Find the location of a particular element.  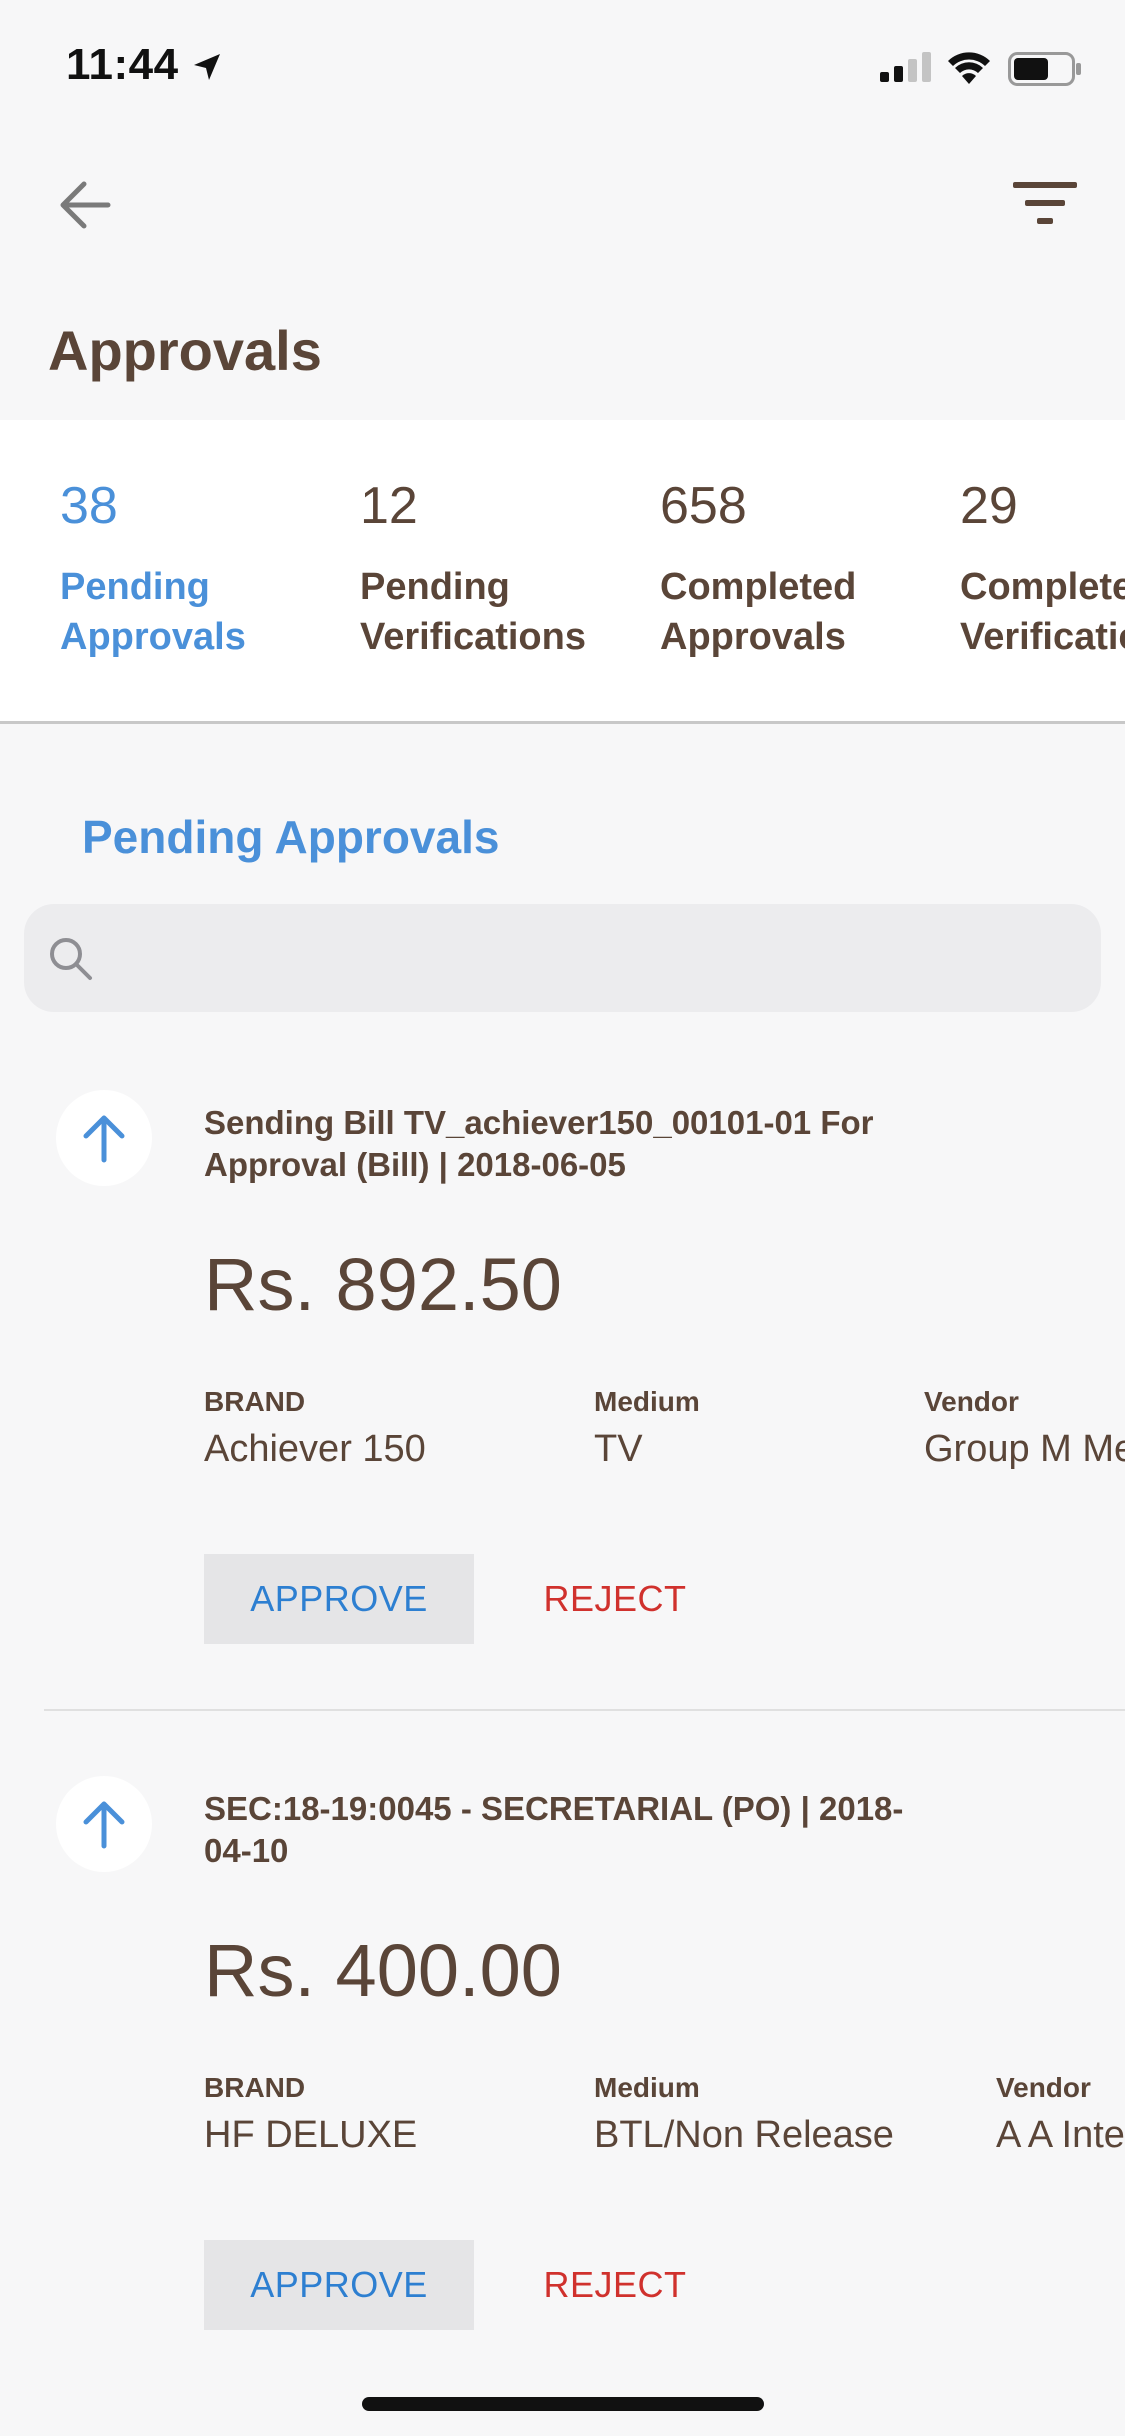

tab-count: 658 is located at coordinates (703, 506).